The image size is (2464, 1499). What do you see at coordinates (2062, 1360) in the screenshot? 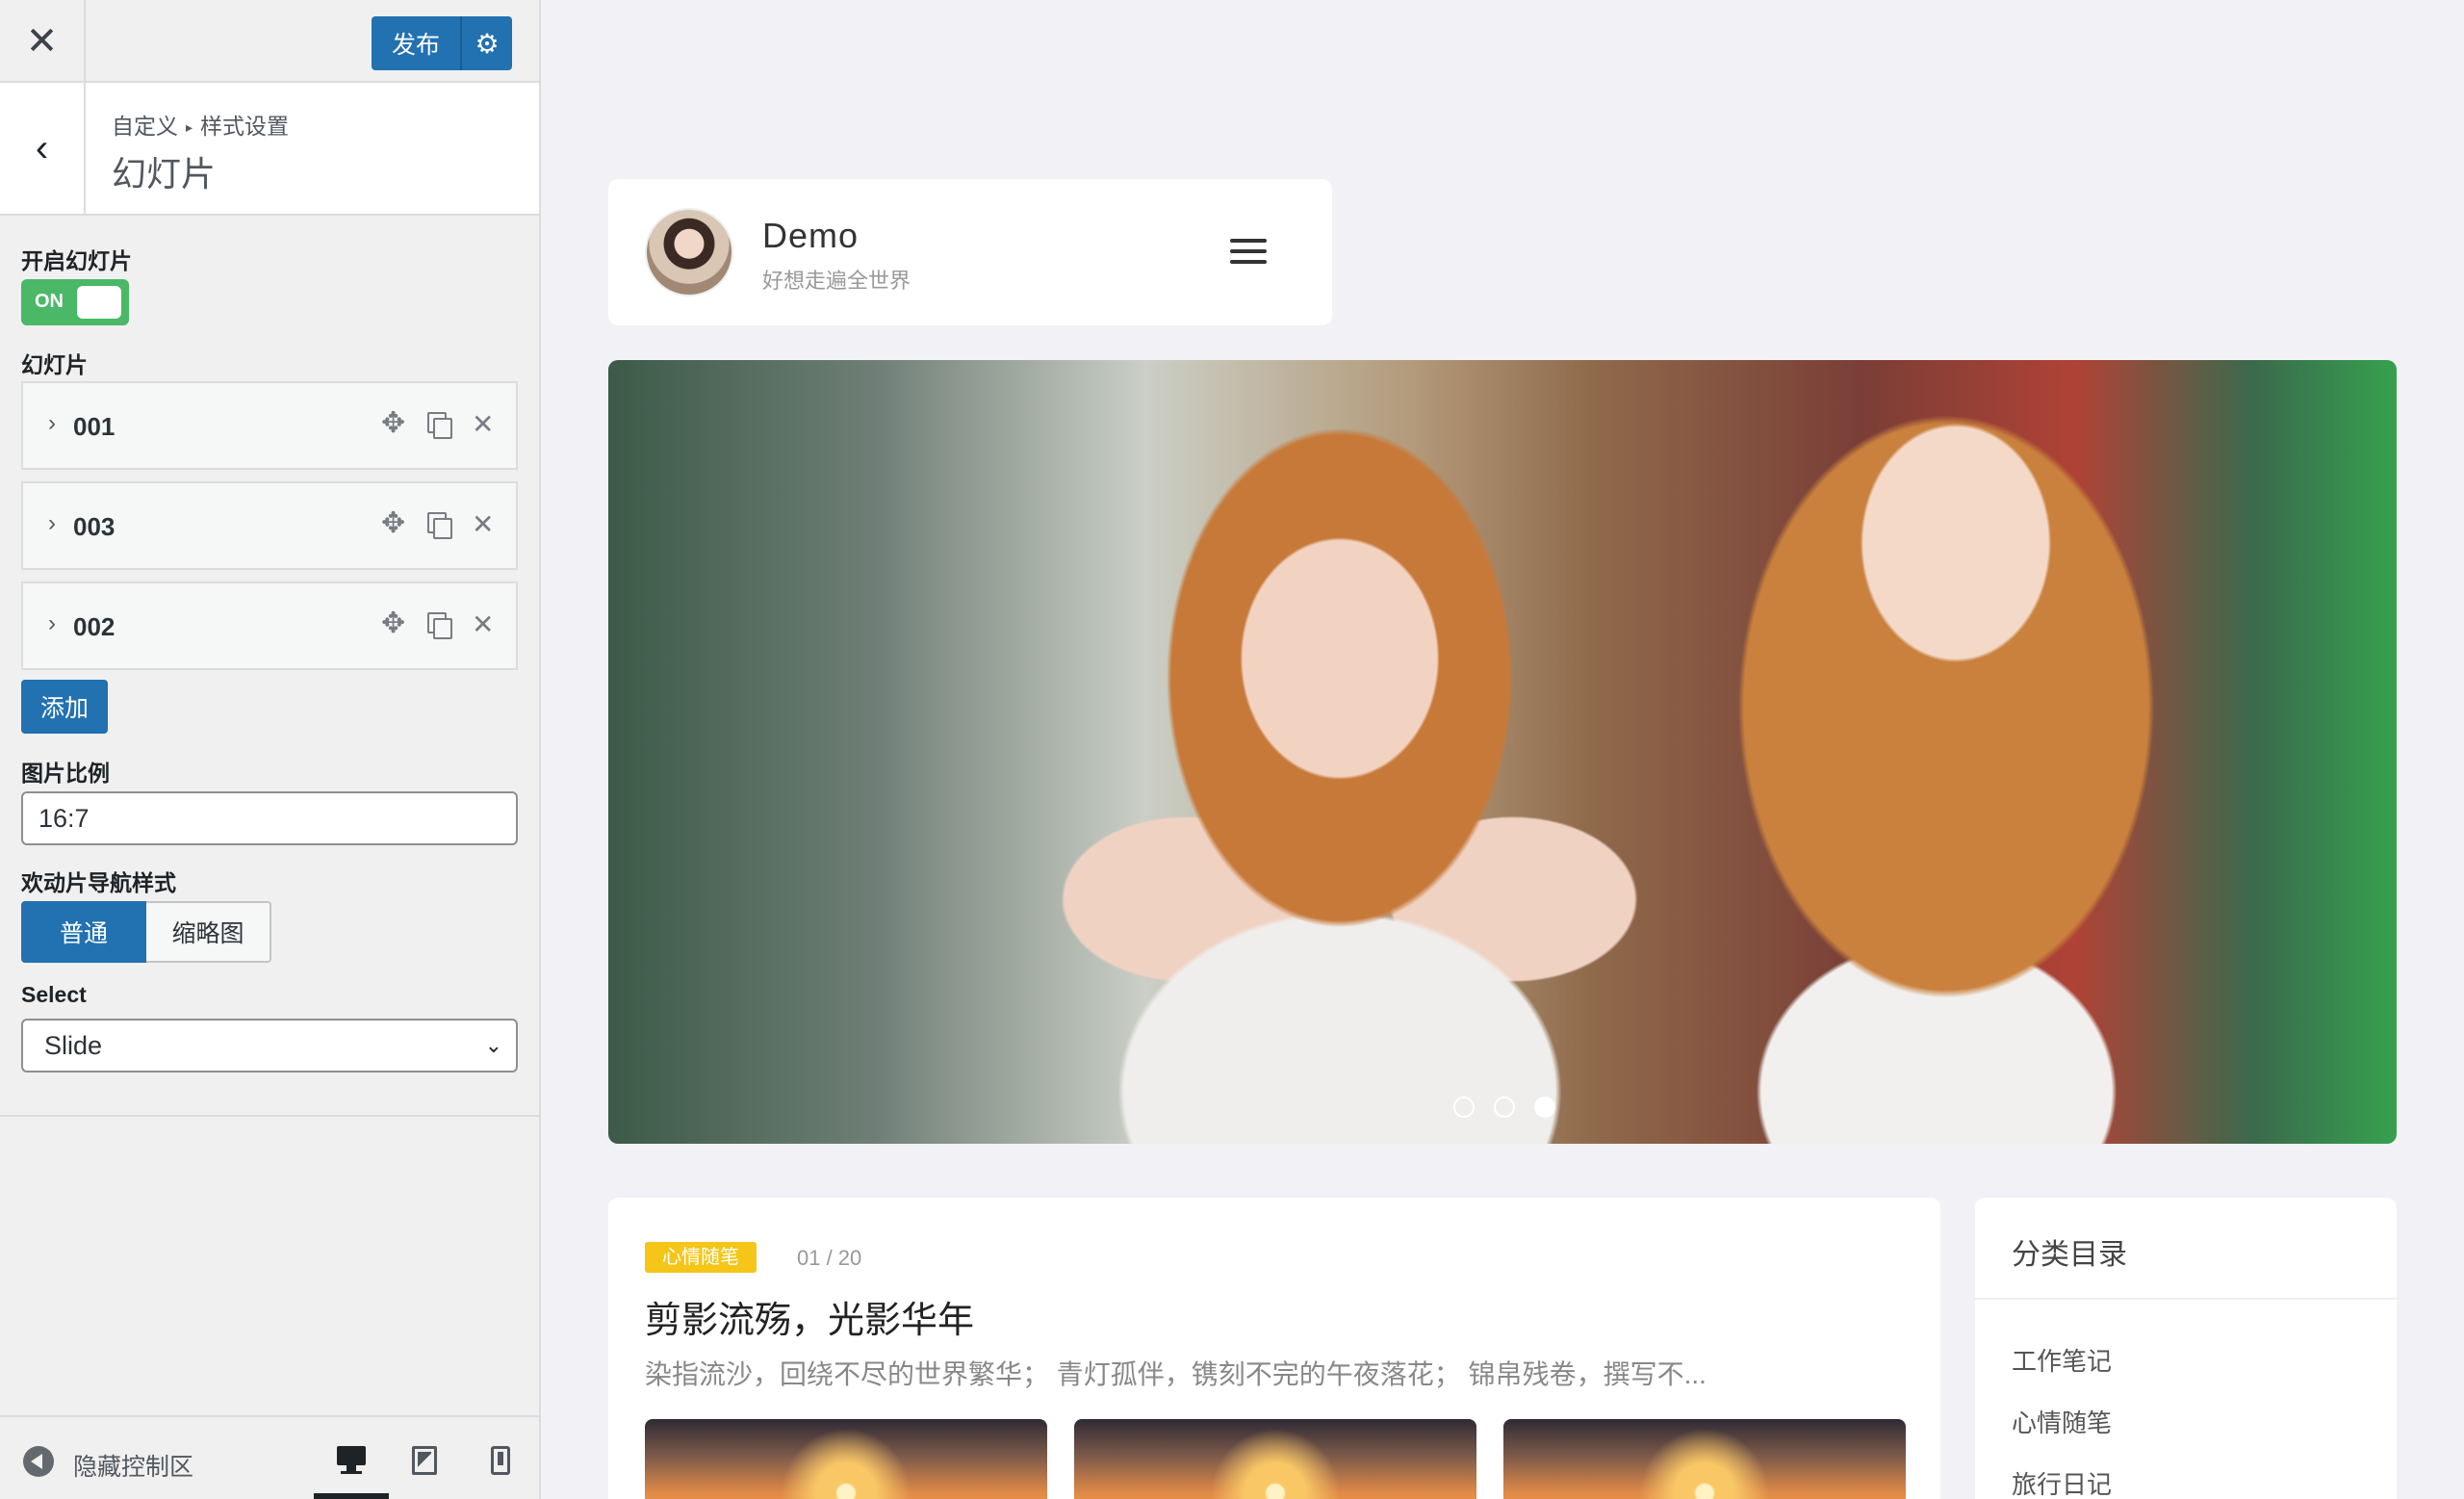
I see `category-link: 工作笔记` at bounding box center [2062, 1360].